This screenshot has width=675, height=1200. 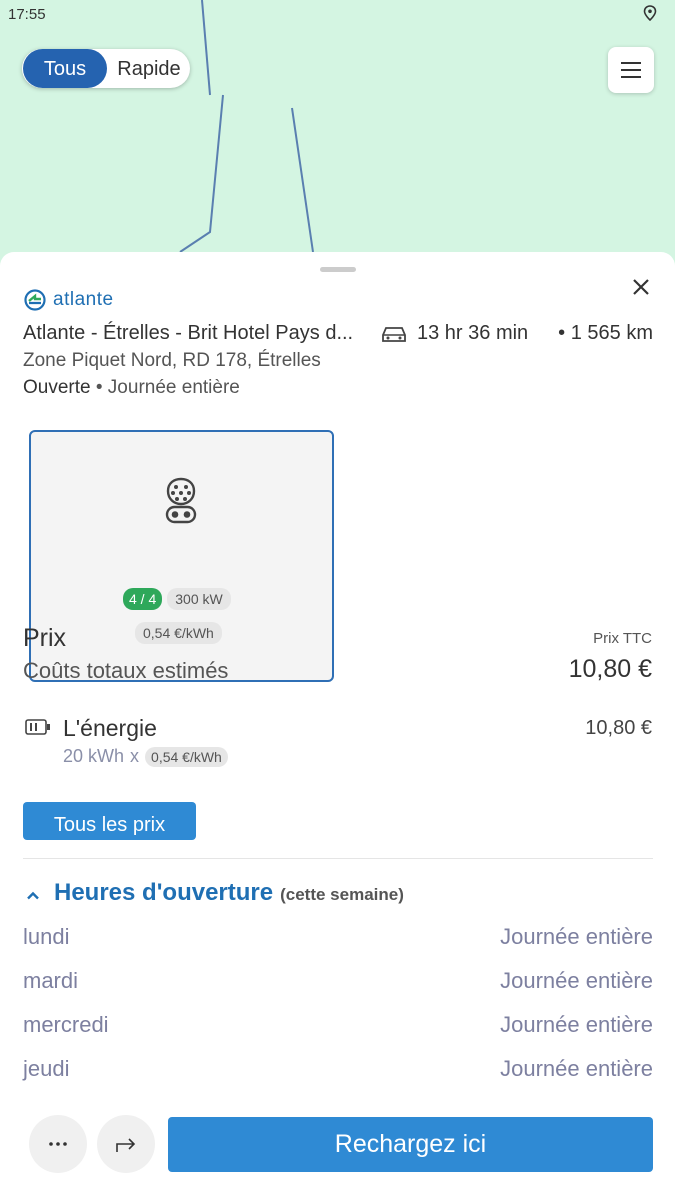 What do you see at coordinates (618, 728) in the screenshot?
I see `energy-value: 10,80 €` at bounding box center [618, 728].